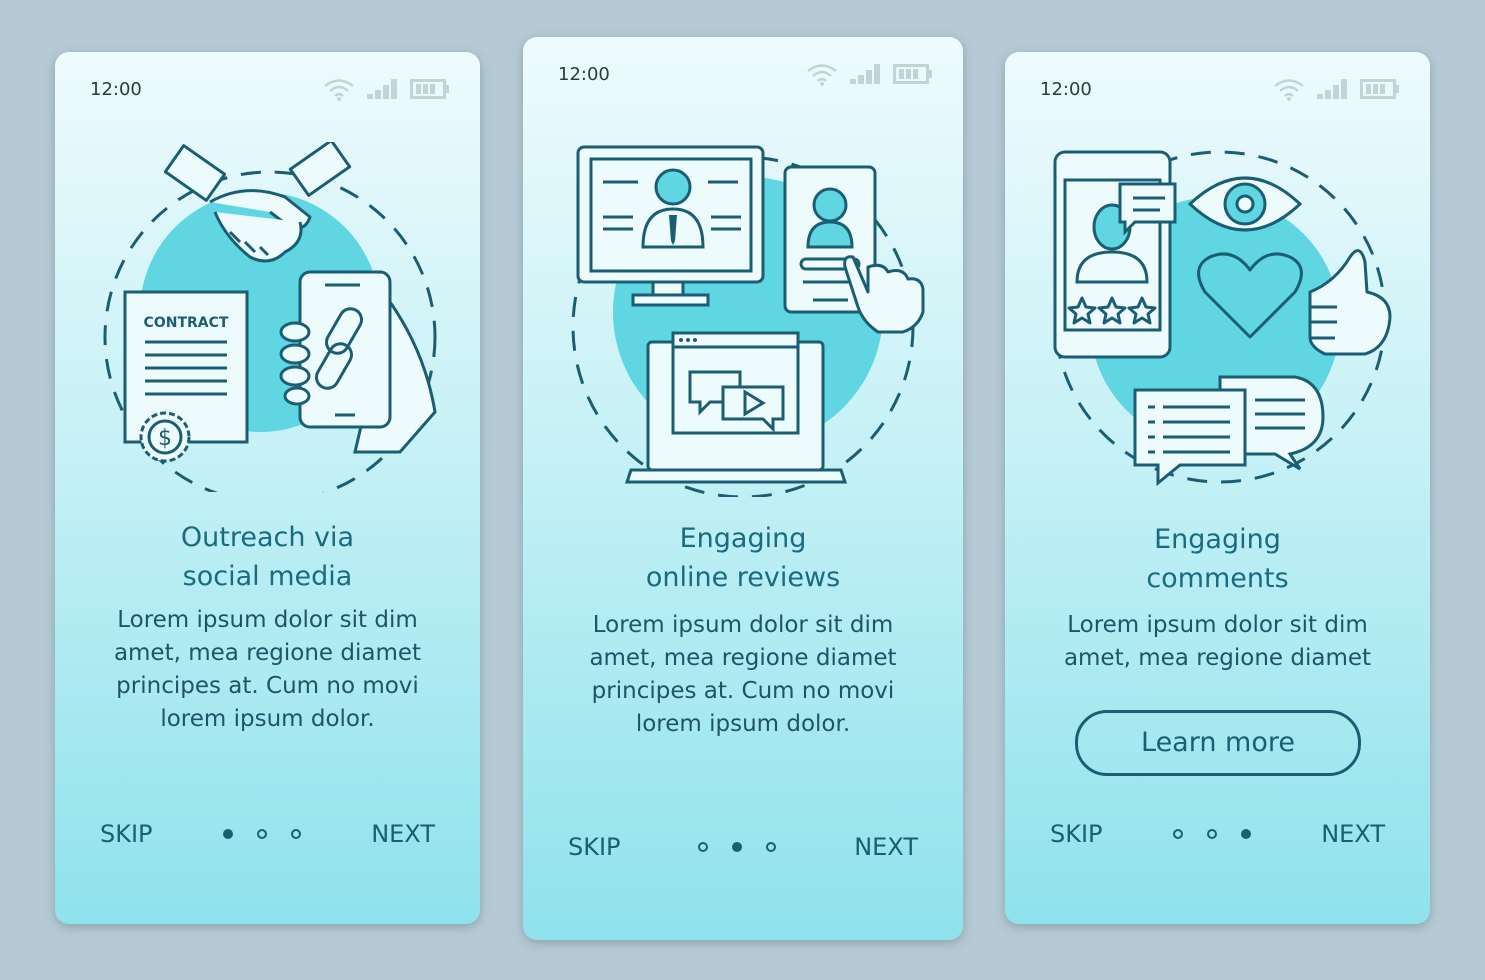 The height and width of the screenshot is (980, 1485). Describe the element at coordinates (267, 557) in the screenshot. I see `screen-title: Outreach via social media` at that location.